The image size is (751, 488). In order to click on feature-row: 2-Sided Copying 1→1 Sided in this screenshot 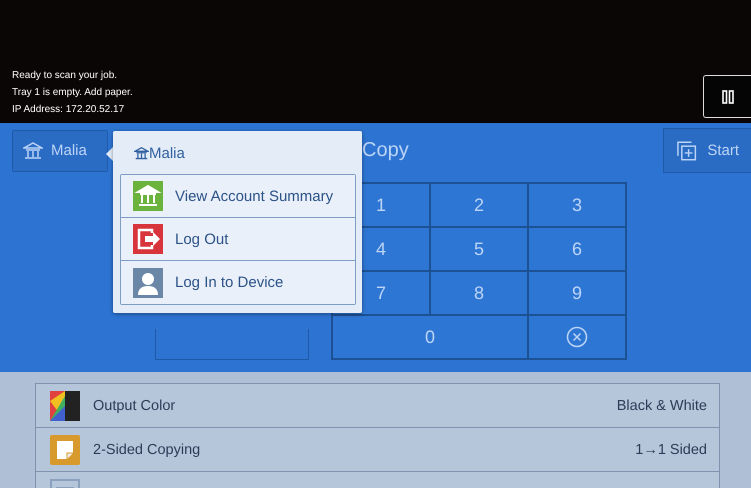, I will do `click(377, 450)`.